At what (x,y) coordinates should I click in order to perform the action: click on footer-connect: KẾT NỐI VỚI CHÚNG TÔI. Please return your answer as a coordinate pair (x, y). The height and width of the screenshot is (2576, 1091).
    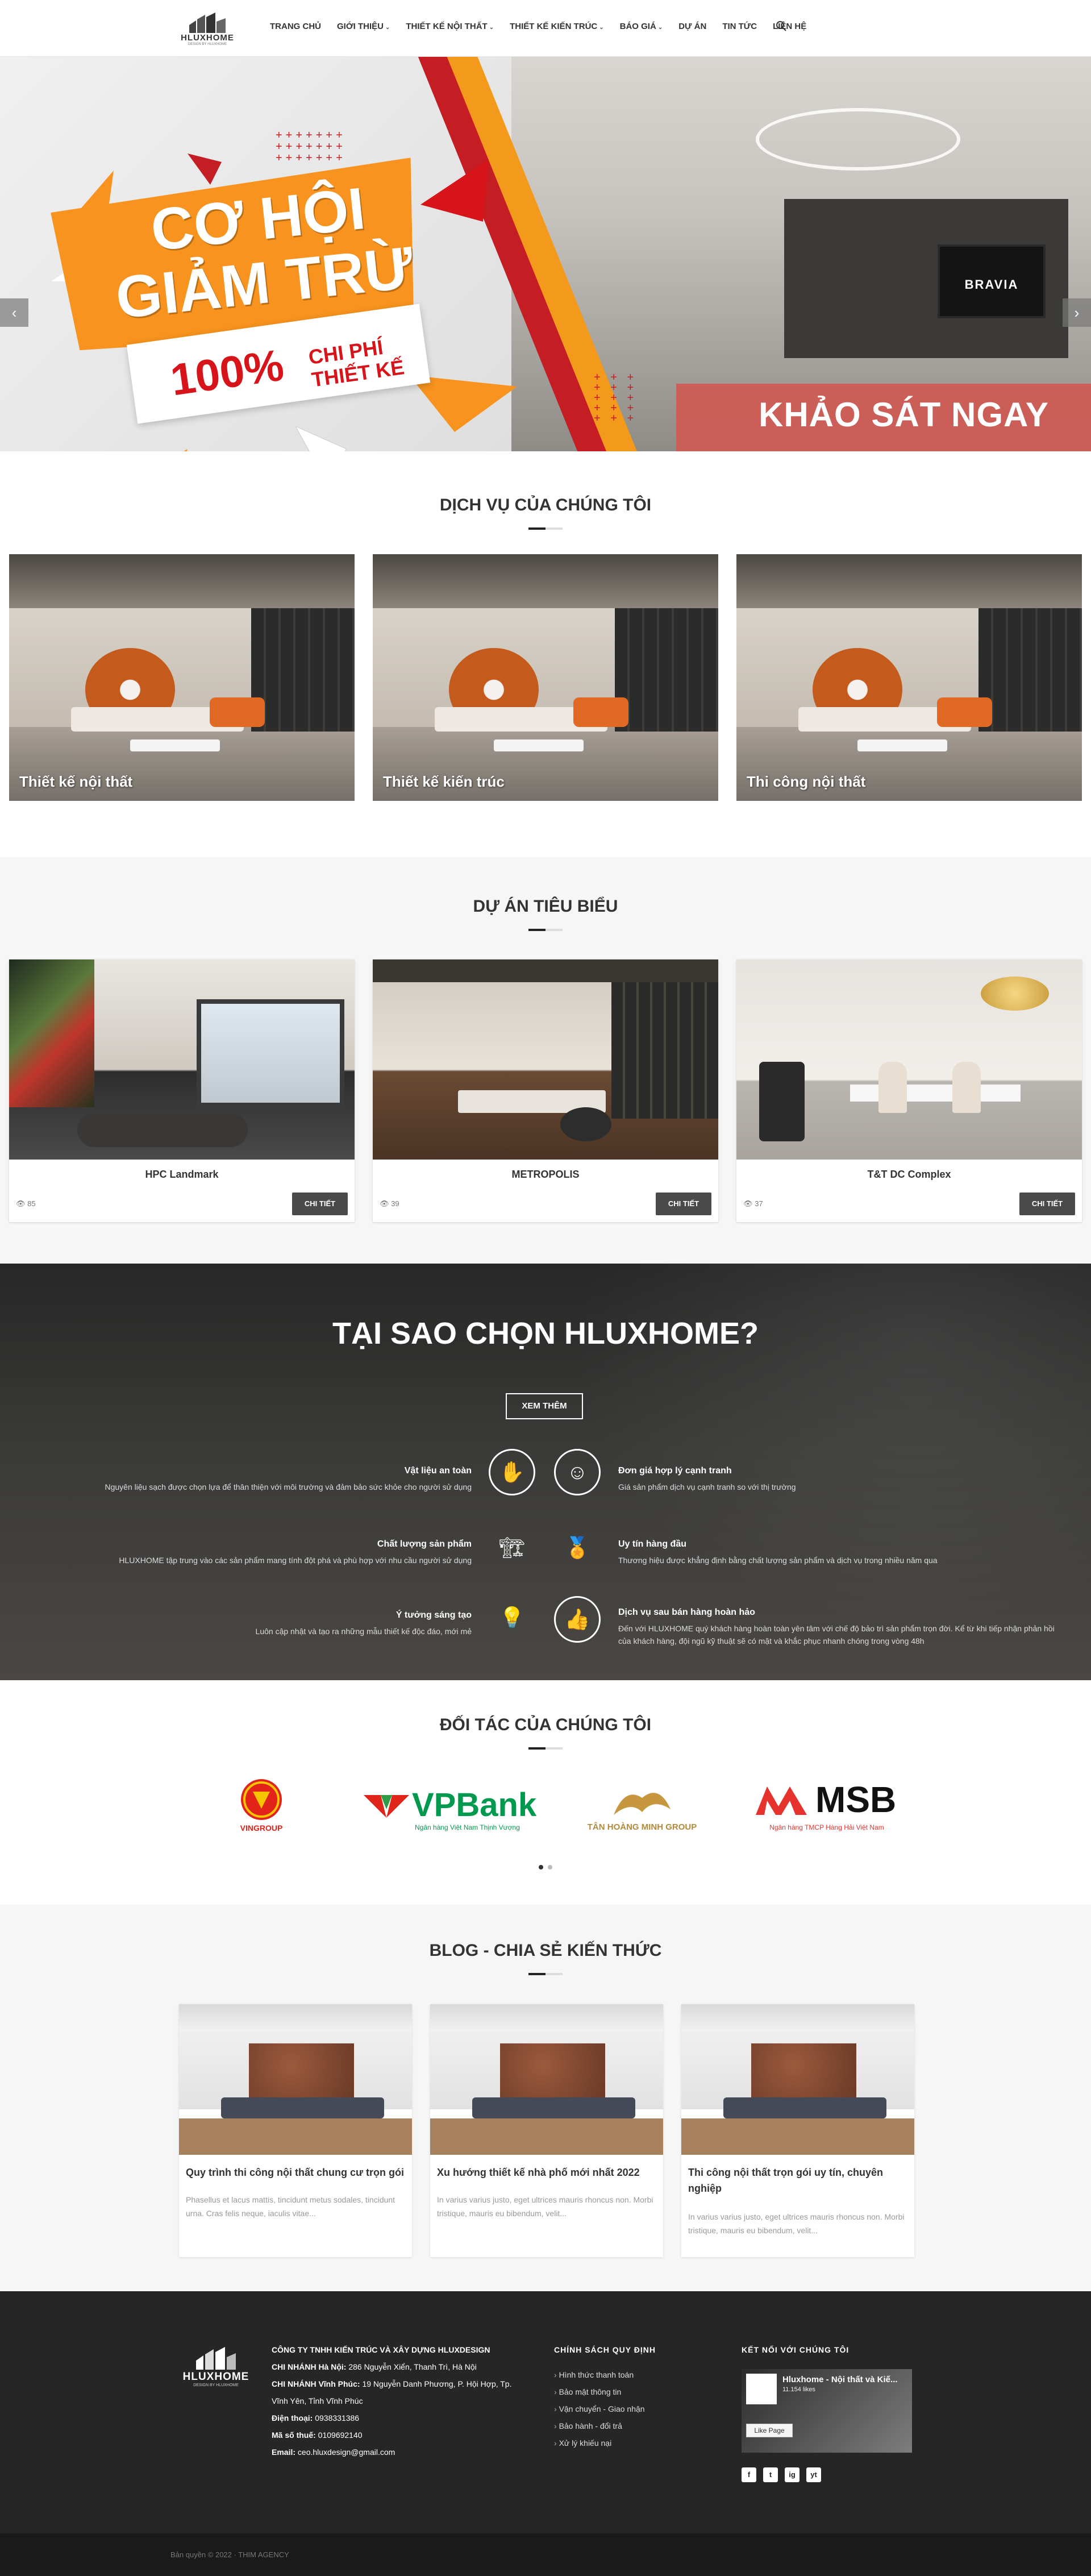
    Looking at the image, I should click on (827, 2354).